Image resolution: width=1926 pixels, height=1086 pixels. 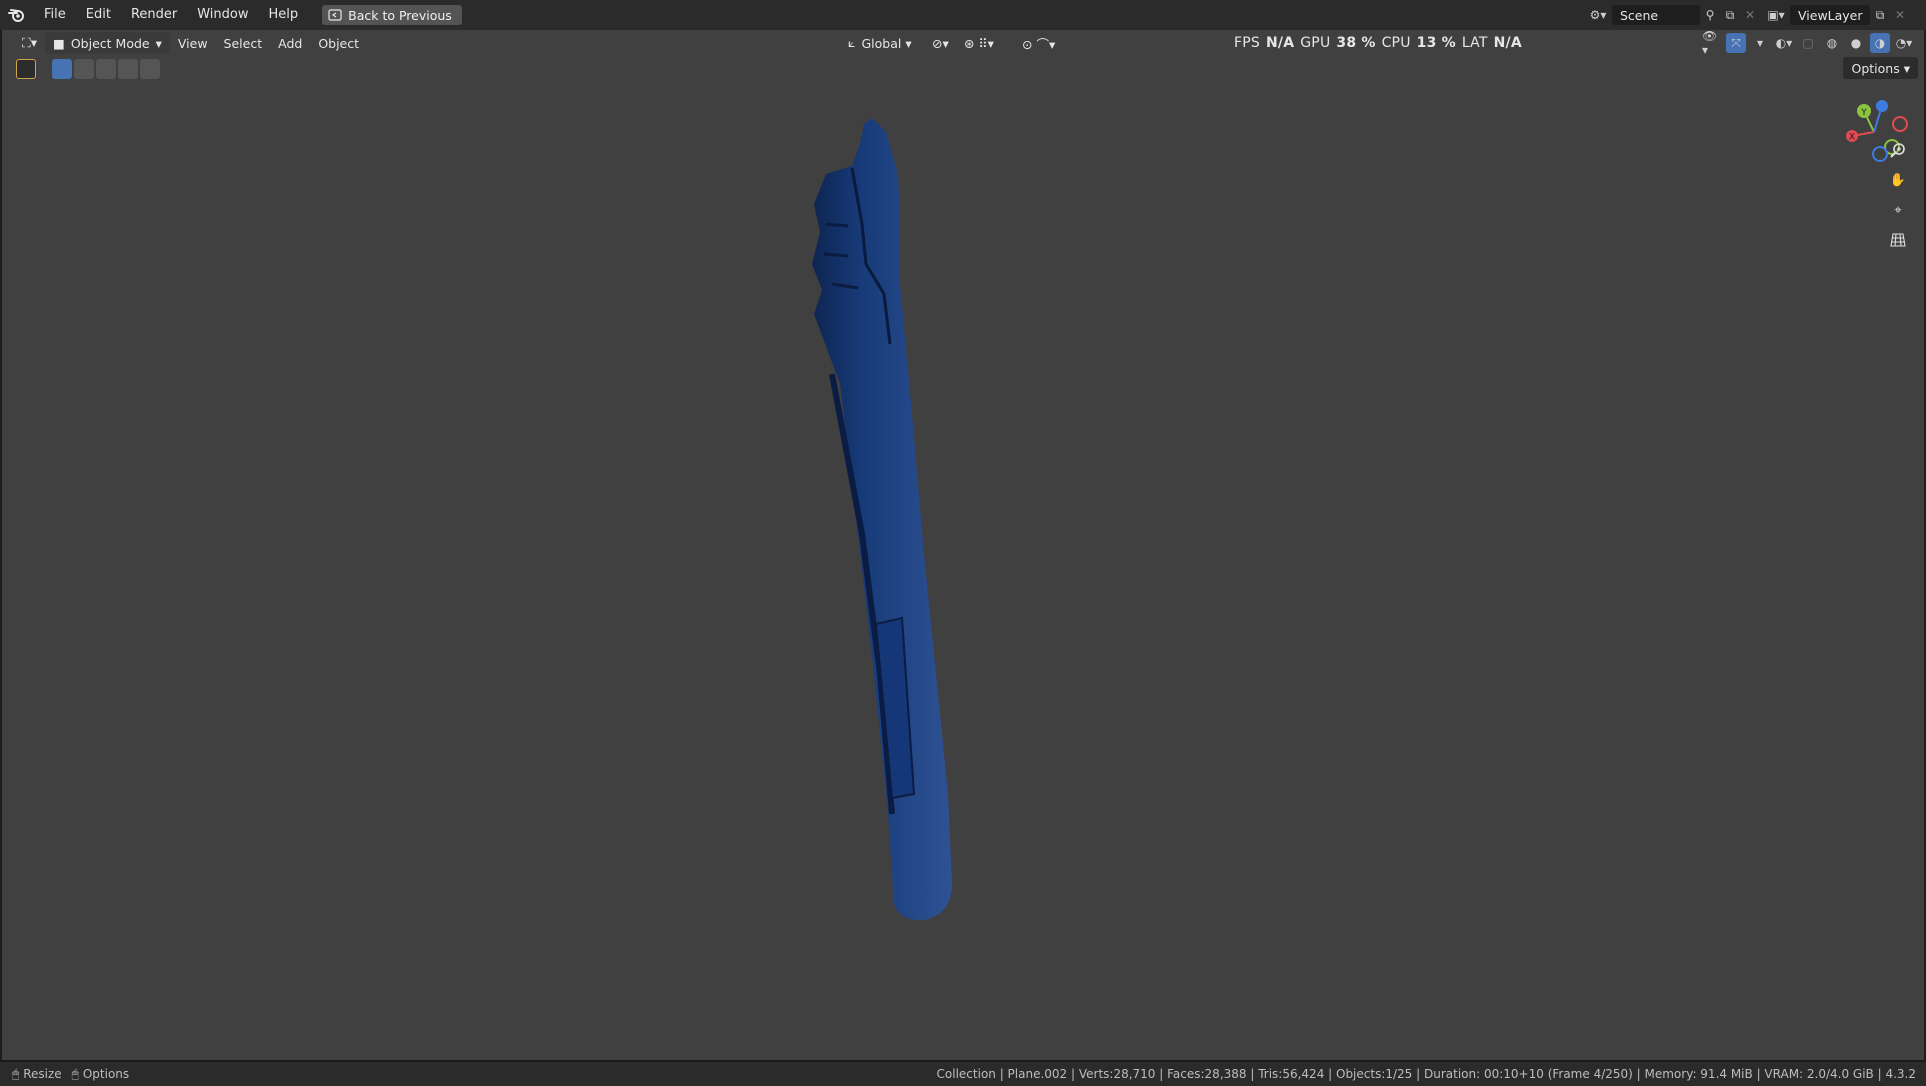 What do you see at coordinates (1712, 43) in the screenshot?
I see `visibility-icon: 👁▾` at bounding box center [1712, 43].